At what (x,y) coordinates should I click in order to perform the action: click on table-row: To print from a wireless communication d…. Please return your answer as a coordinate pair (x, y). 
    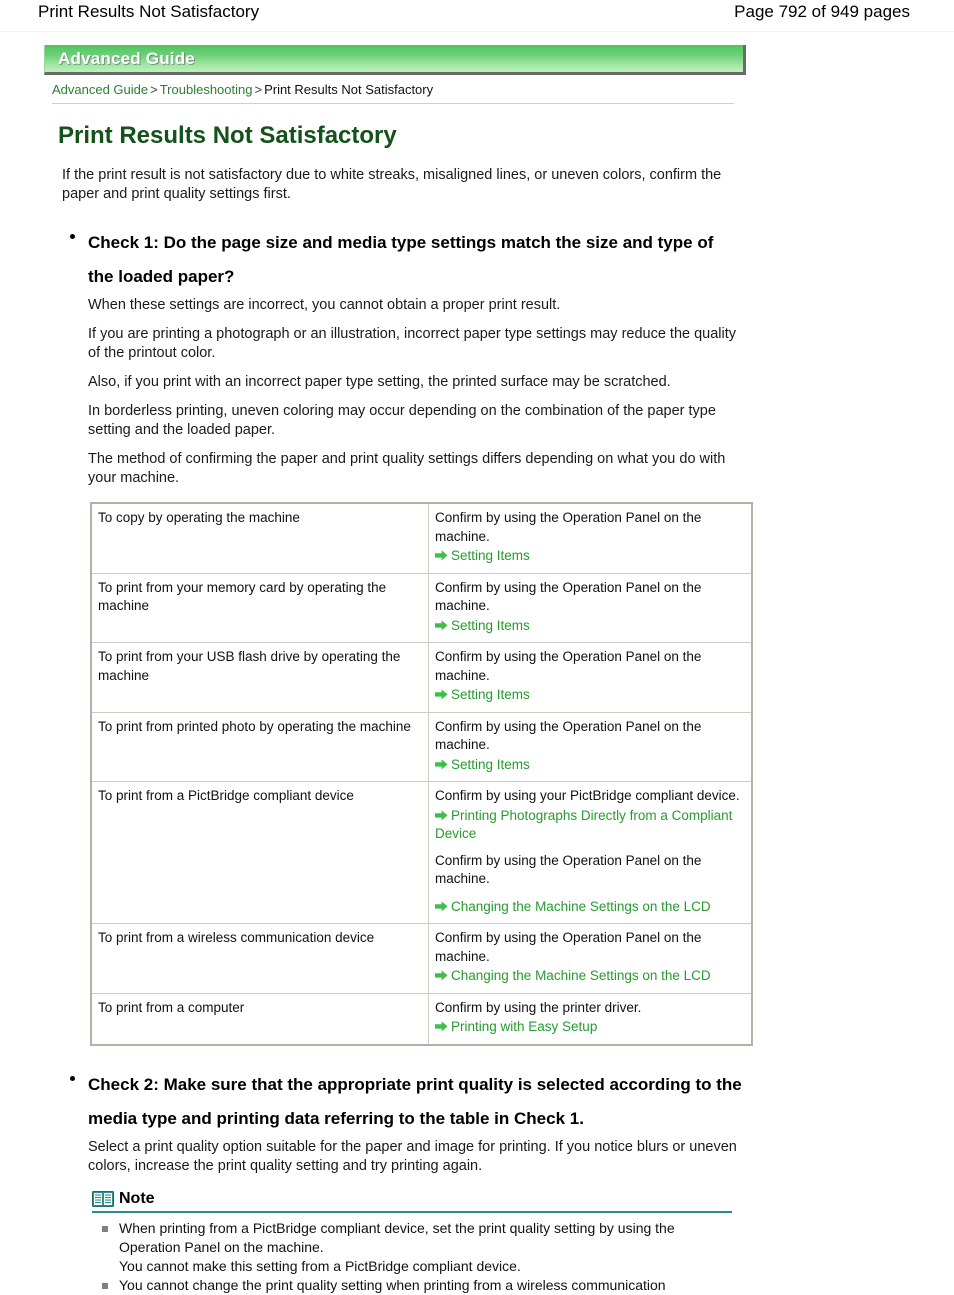
    Looking at the image, I should click on (421, 958).